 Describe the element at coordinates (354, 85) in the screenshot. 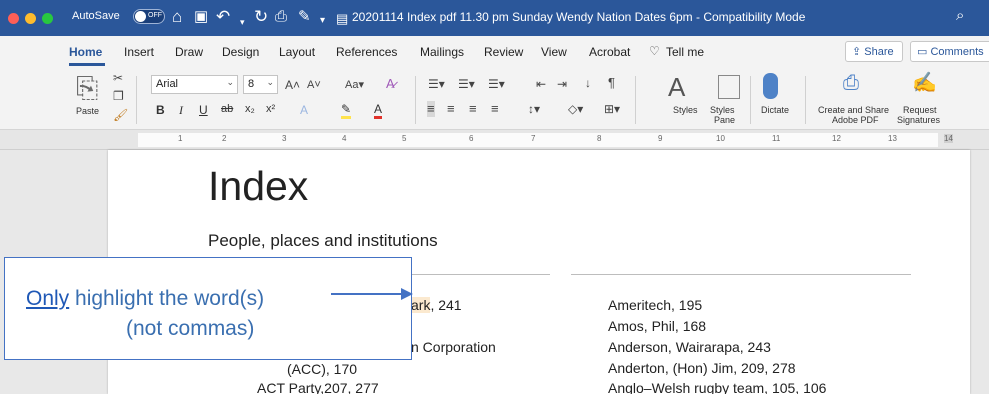

I see `change-case-icon: Aa▾` at that location.